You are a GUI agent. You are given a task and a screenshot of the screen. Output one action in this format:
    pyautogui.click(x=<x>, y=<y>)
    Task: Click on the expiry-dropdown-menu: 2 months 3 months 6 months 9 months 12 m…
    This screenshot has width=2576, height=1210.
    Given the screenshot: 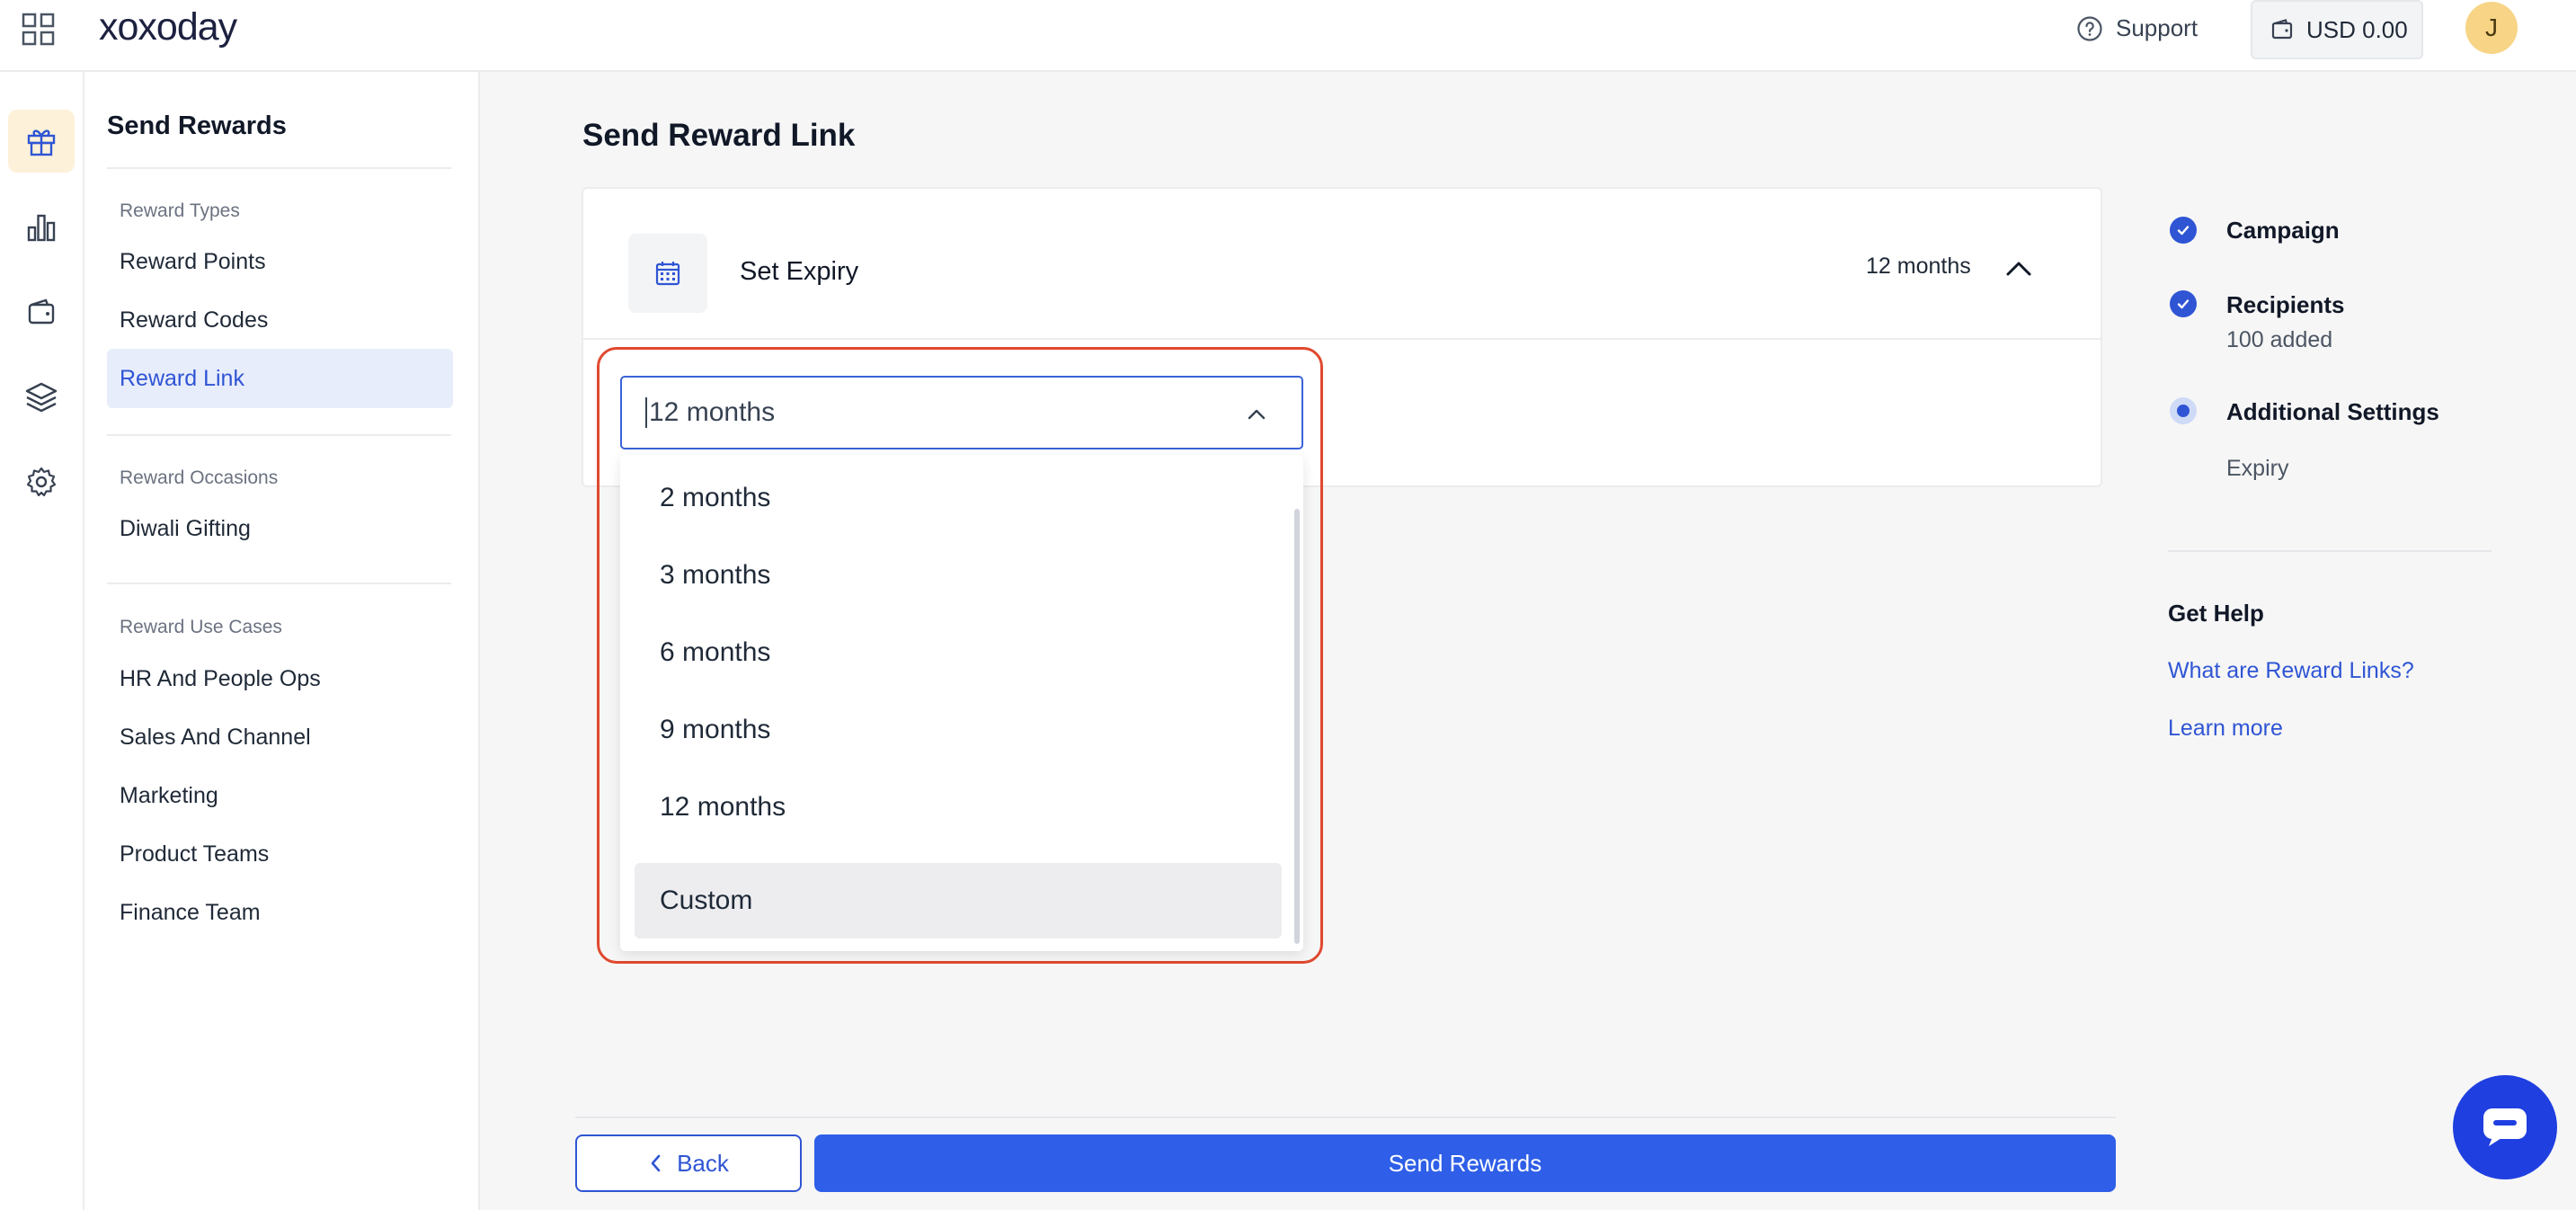 What is the action you would take?
    pyautogui.click(x=962, y=703)
    